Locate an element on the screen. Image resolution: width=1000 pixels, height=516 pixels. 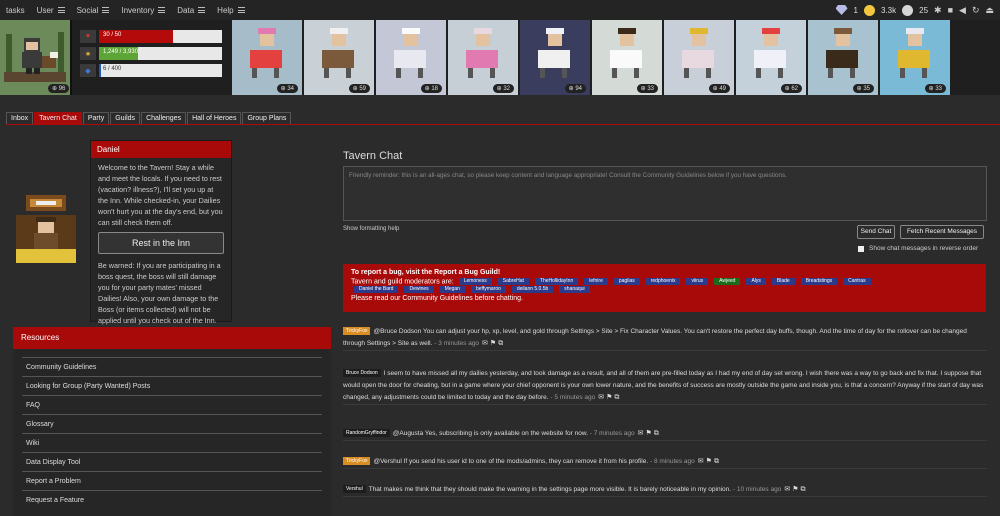
message-timestamp: - 10 minutes ago is located at coordinates (756, 489).